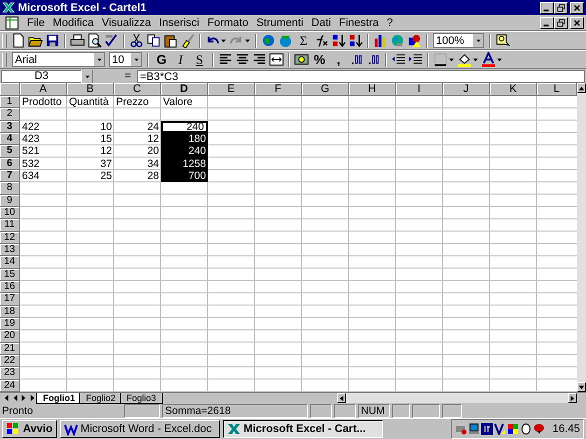 This screenshot has height=439, width=586. Describe the element at coordinates (10, 299) in the screenshot. I see `row-header: 17` at that location.